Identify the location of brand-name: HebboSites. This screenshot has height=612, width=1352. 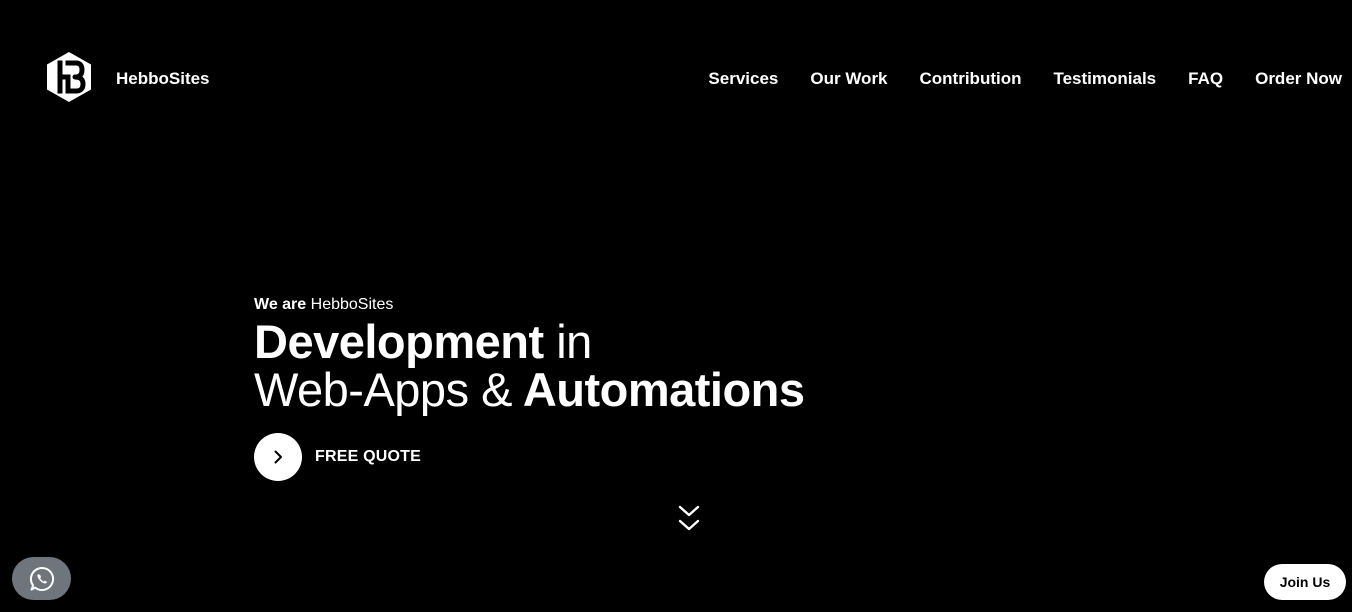
(163, 79).